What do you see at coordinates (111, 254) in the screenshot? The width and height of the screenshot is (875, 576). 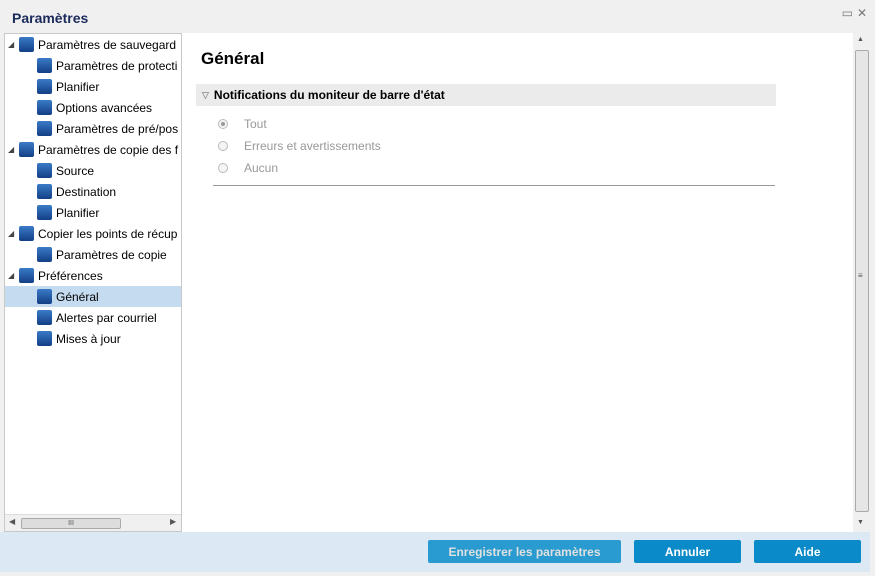 I see `tree-item-label: Paramètres de copie` at bounding box center [111, 254].